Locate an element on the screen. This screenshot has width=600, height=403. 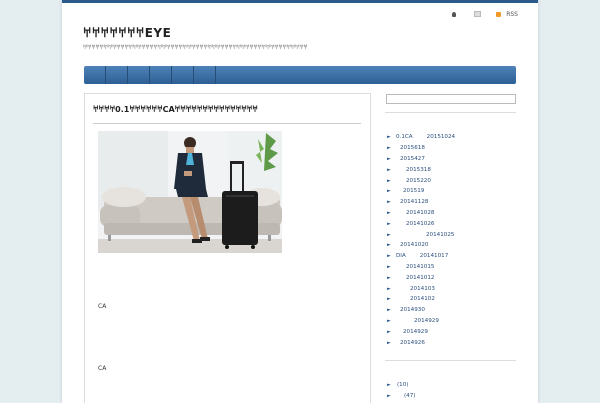
archive-date: 20141012 is located at coordinates (420, 277).